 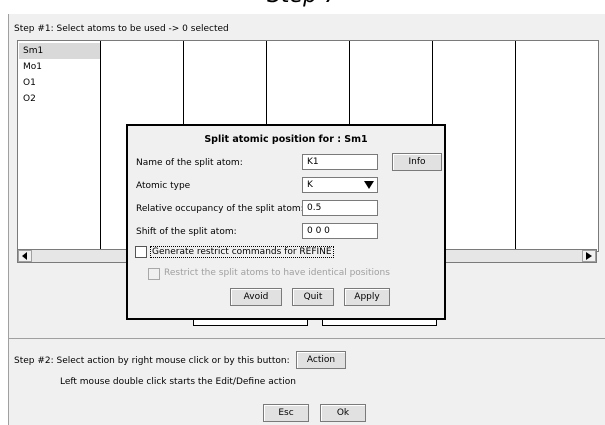 I want to click on split-atom-name-field: K1, so click(x=340, y=162).